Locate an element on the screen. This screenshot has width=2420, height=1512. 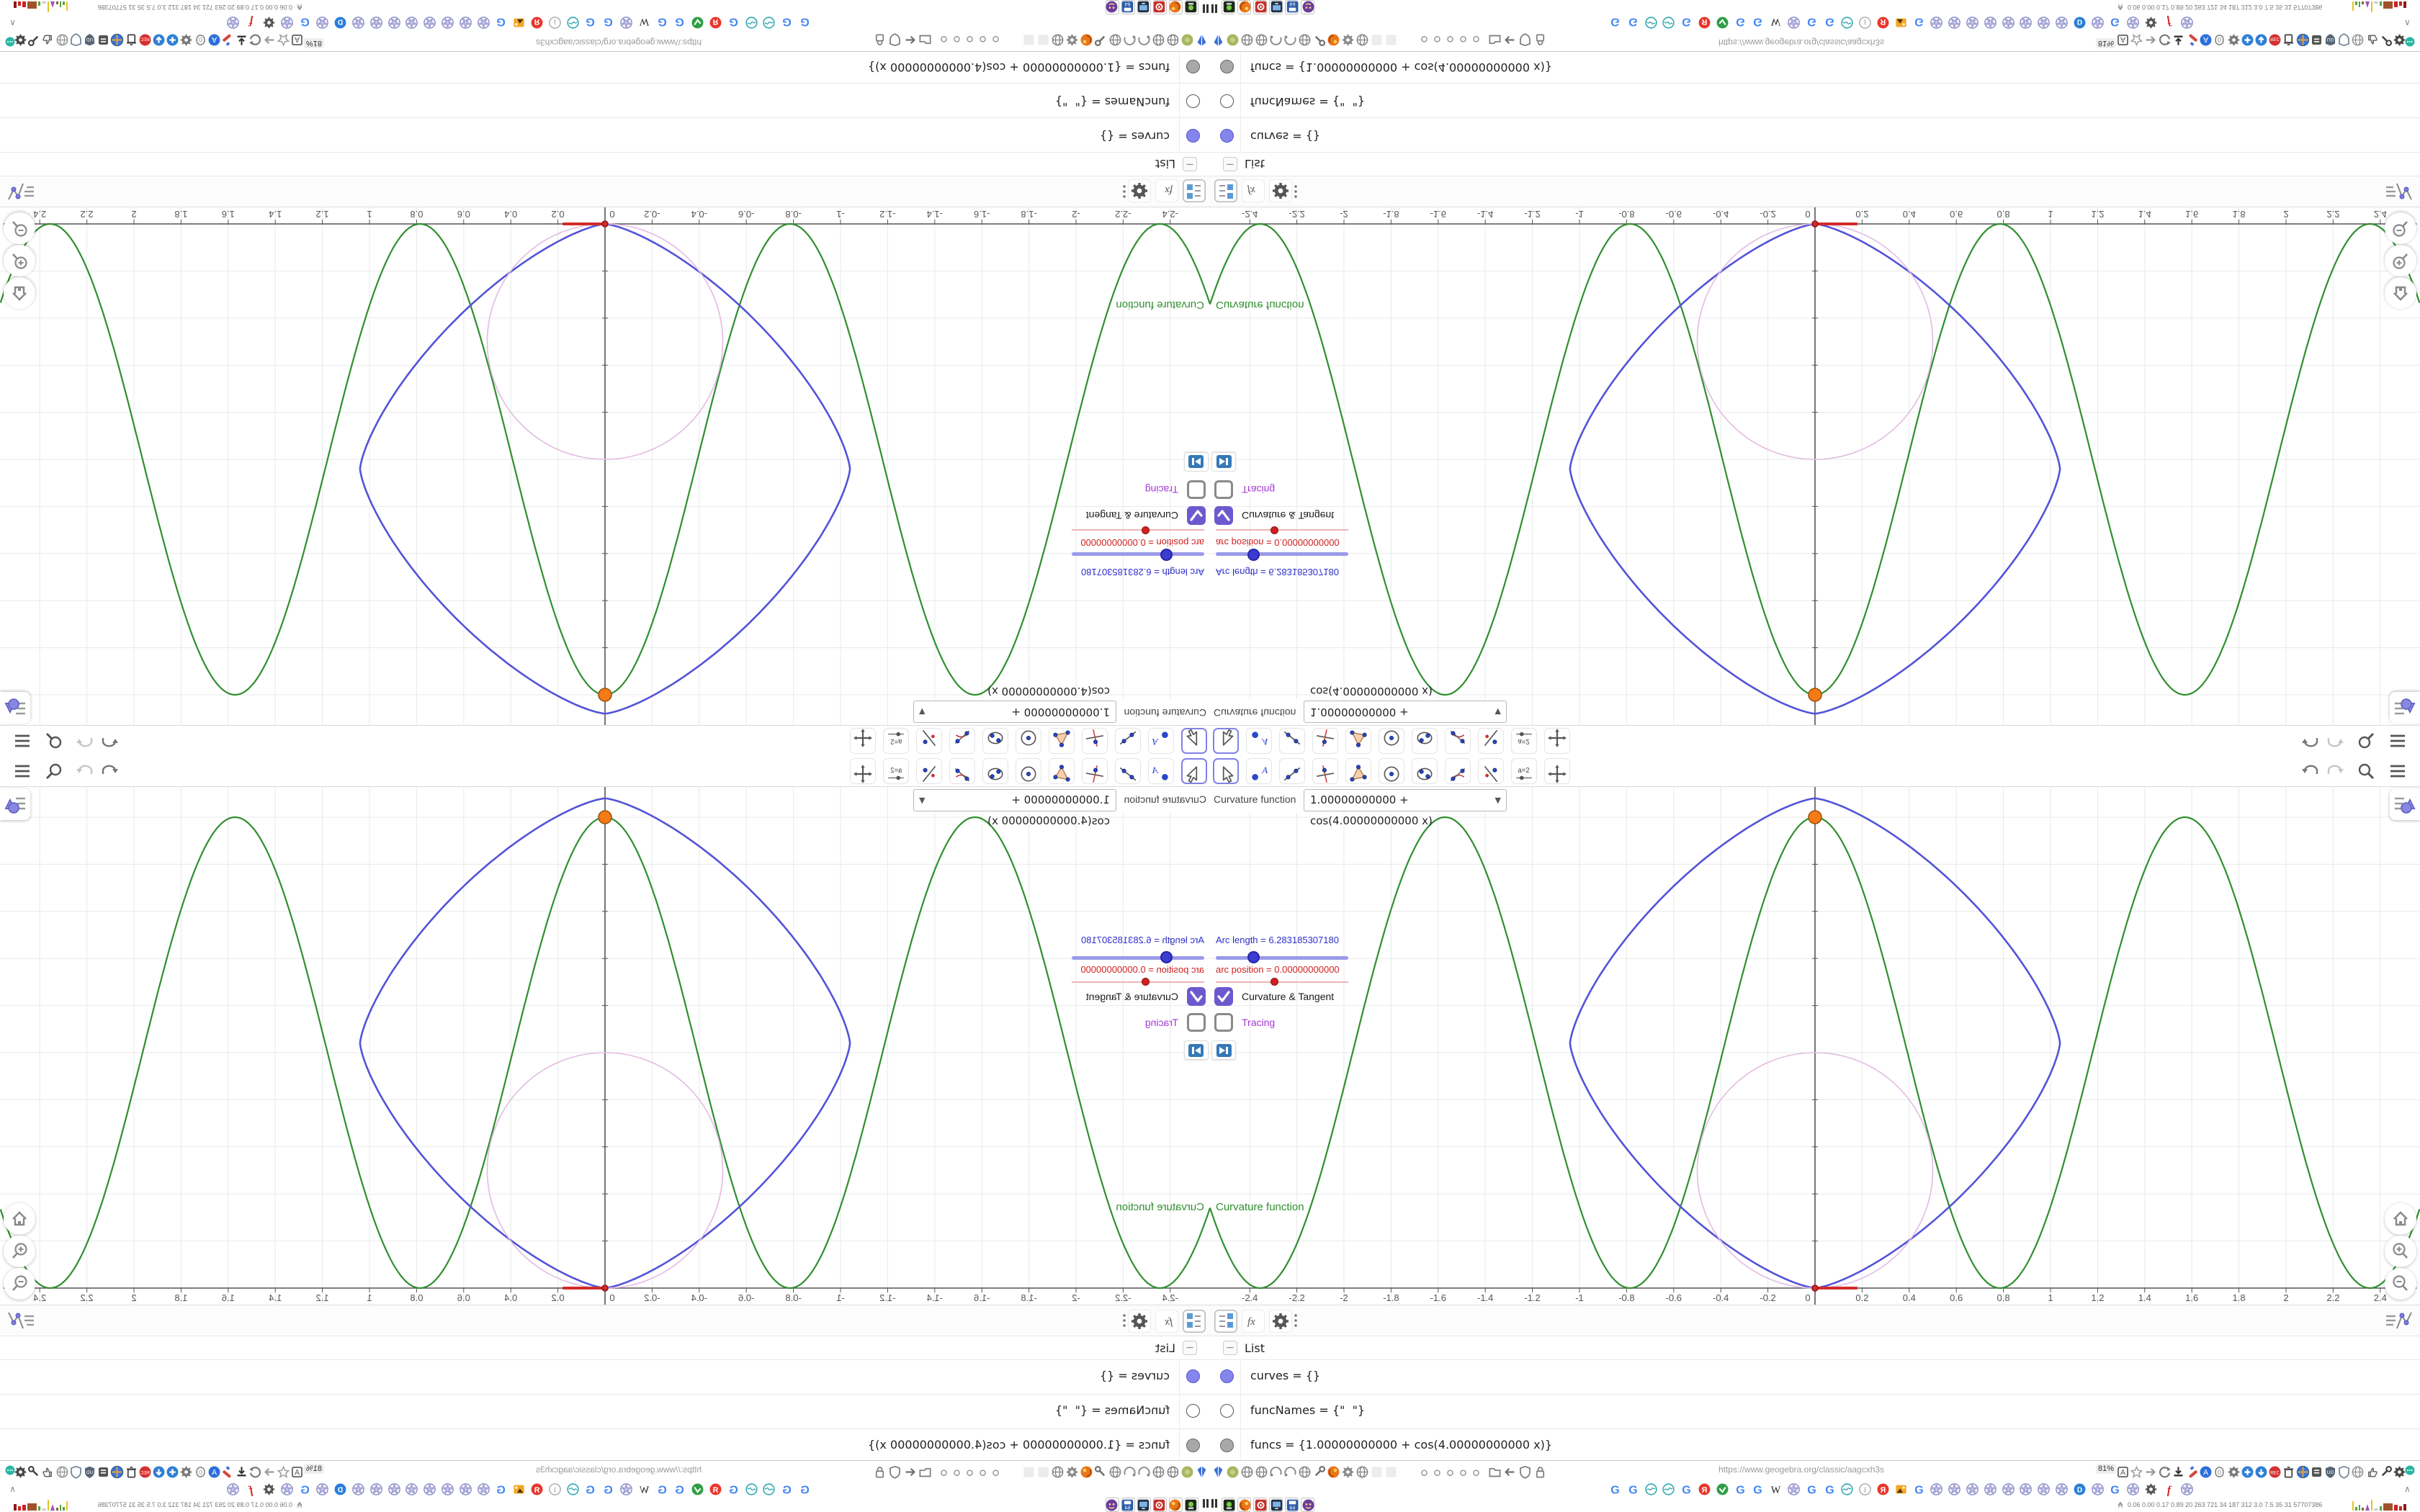
faint-icon is located at coordinates (1377, 1472).